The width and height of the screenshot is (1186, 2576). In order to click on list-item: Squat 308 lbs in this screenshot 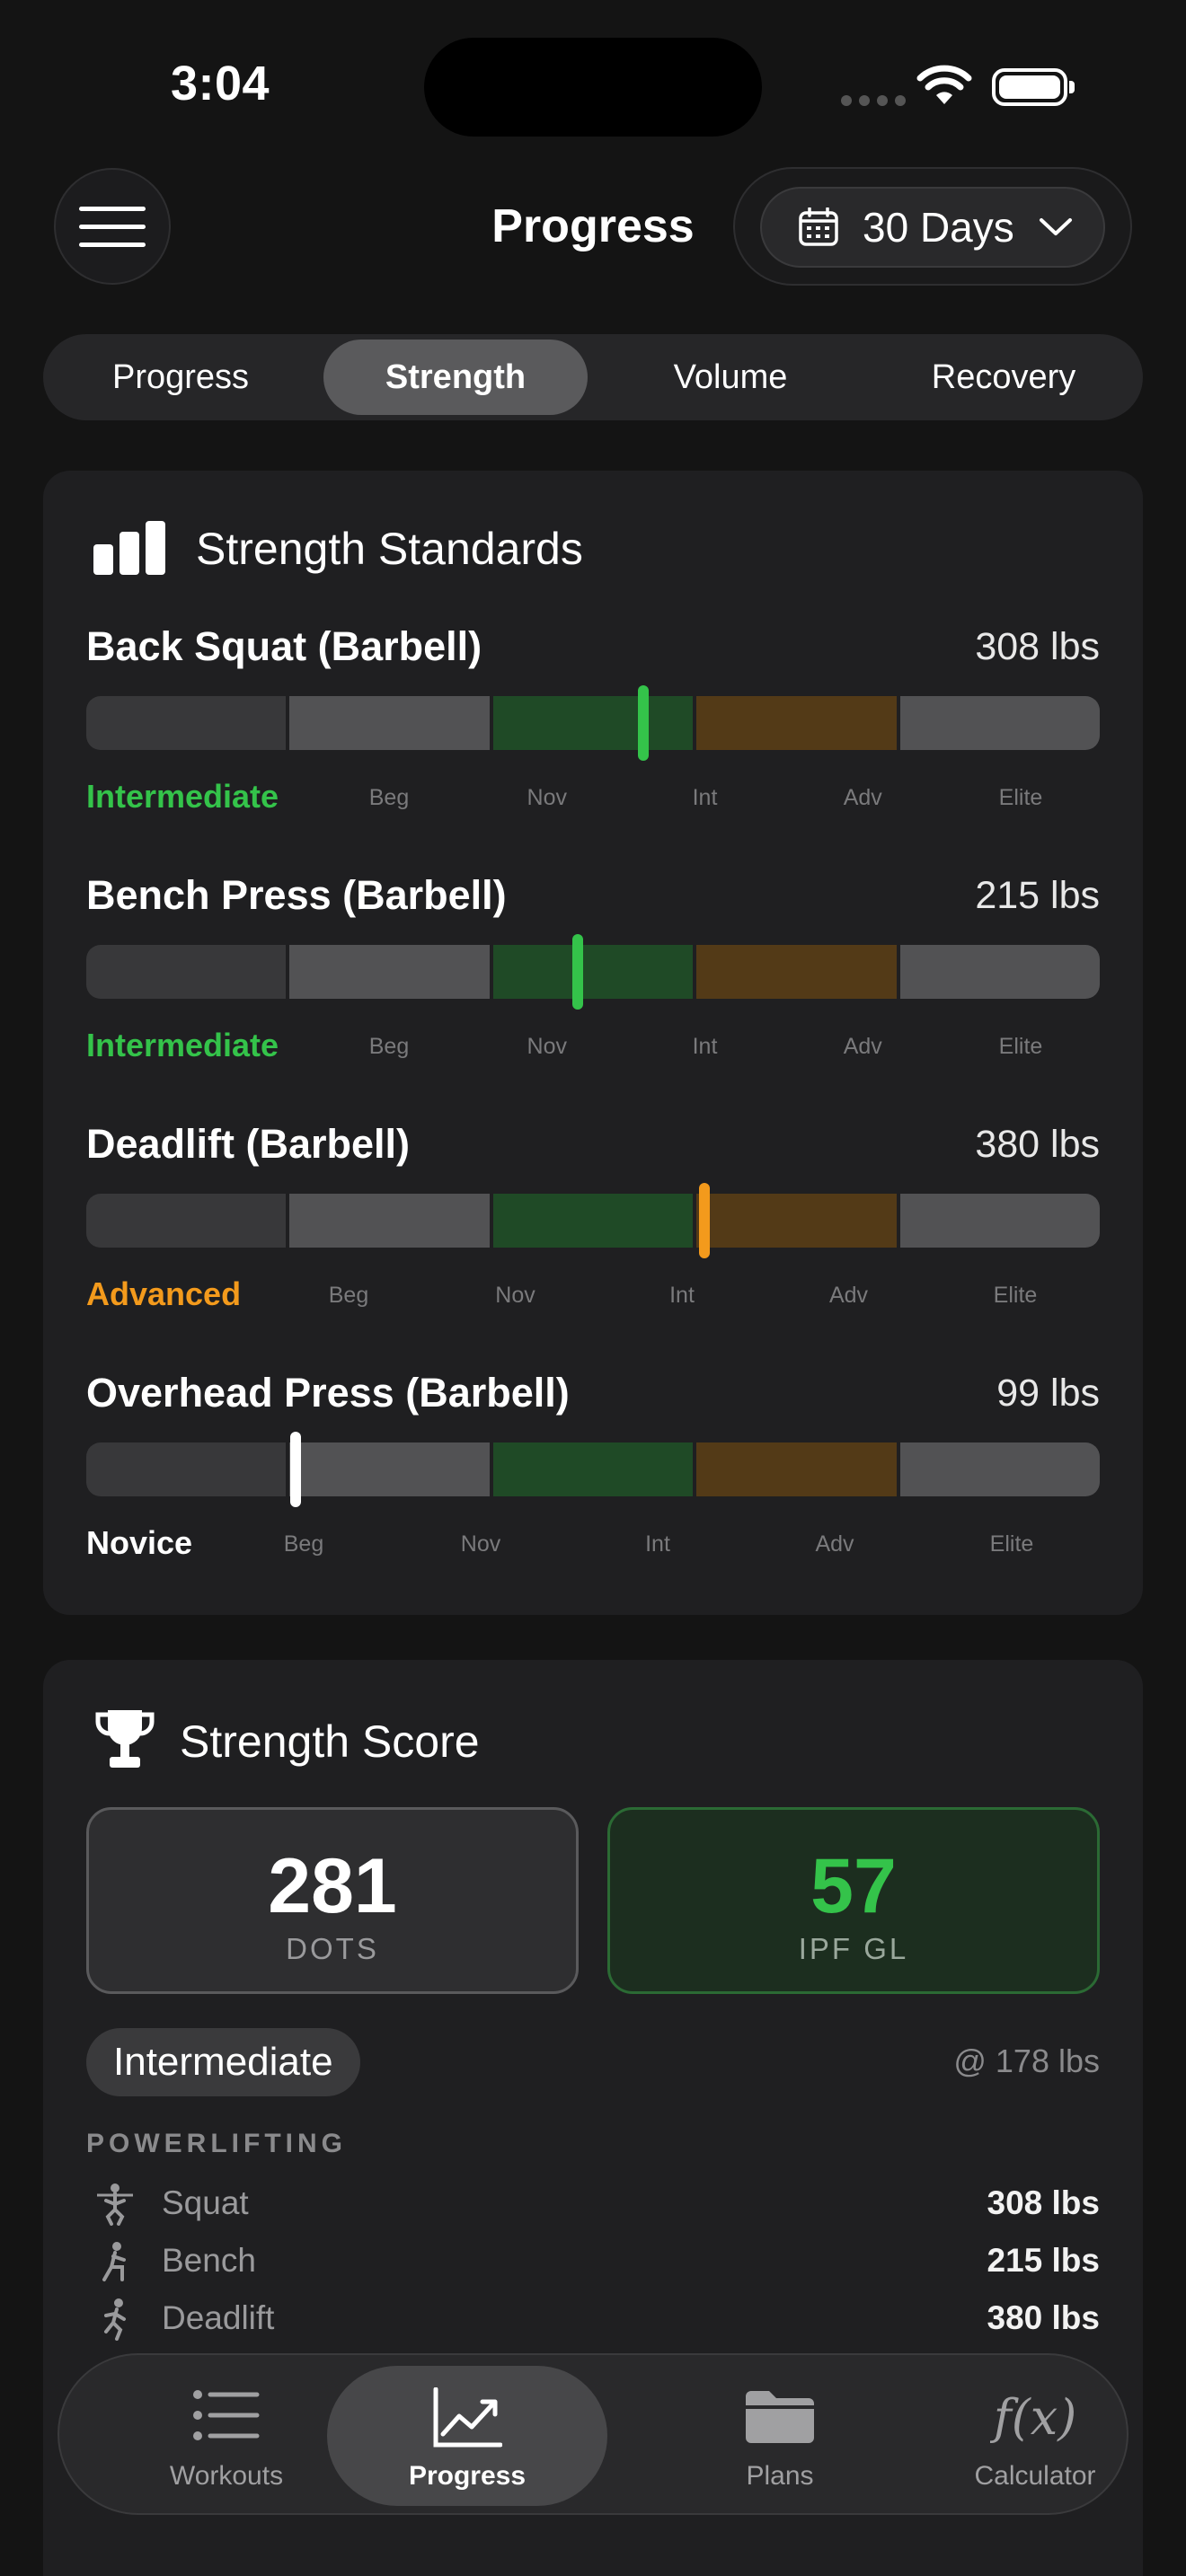, I will do `click(593, 2204)`.